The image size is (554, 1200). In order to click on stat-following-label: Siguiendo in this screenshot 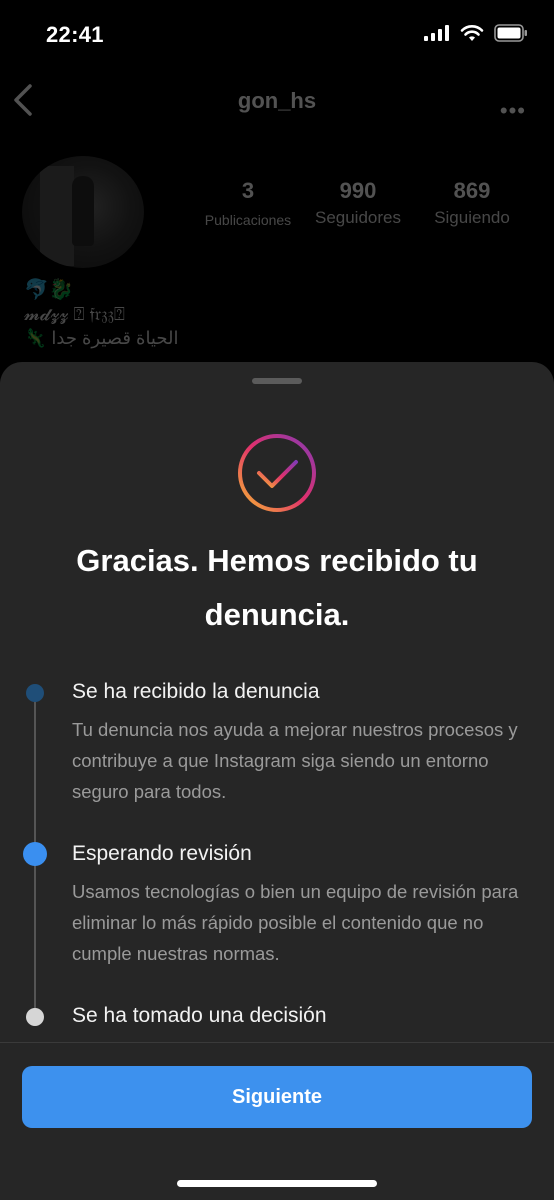, I will do `click(472, 217)`.